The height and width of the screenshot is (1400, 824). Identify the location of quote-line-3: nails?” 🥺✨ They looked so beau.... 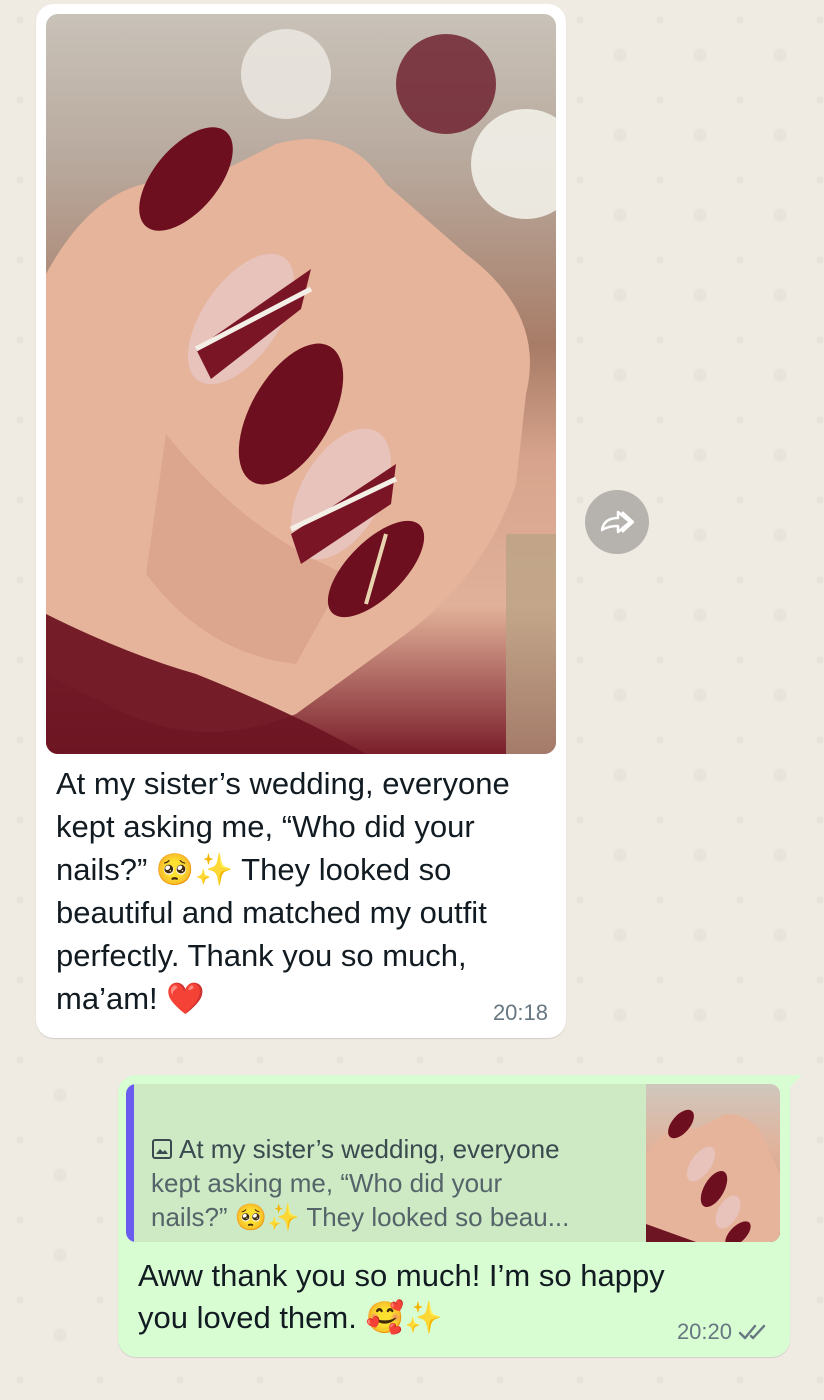
(360, 1217).